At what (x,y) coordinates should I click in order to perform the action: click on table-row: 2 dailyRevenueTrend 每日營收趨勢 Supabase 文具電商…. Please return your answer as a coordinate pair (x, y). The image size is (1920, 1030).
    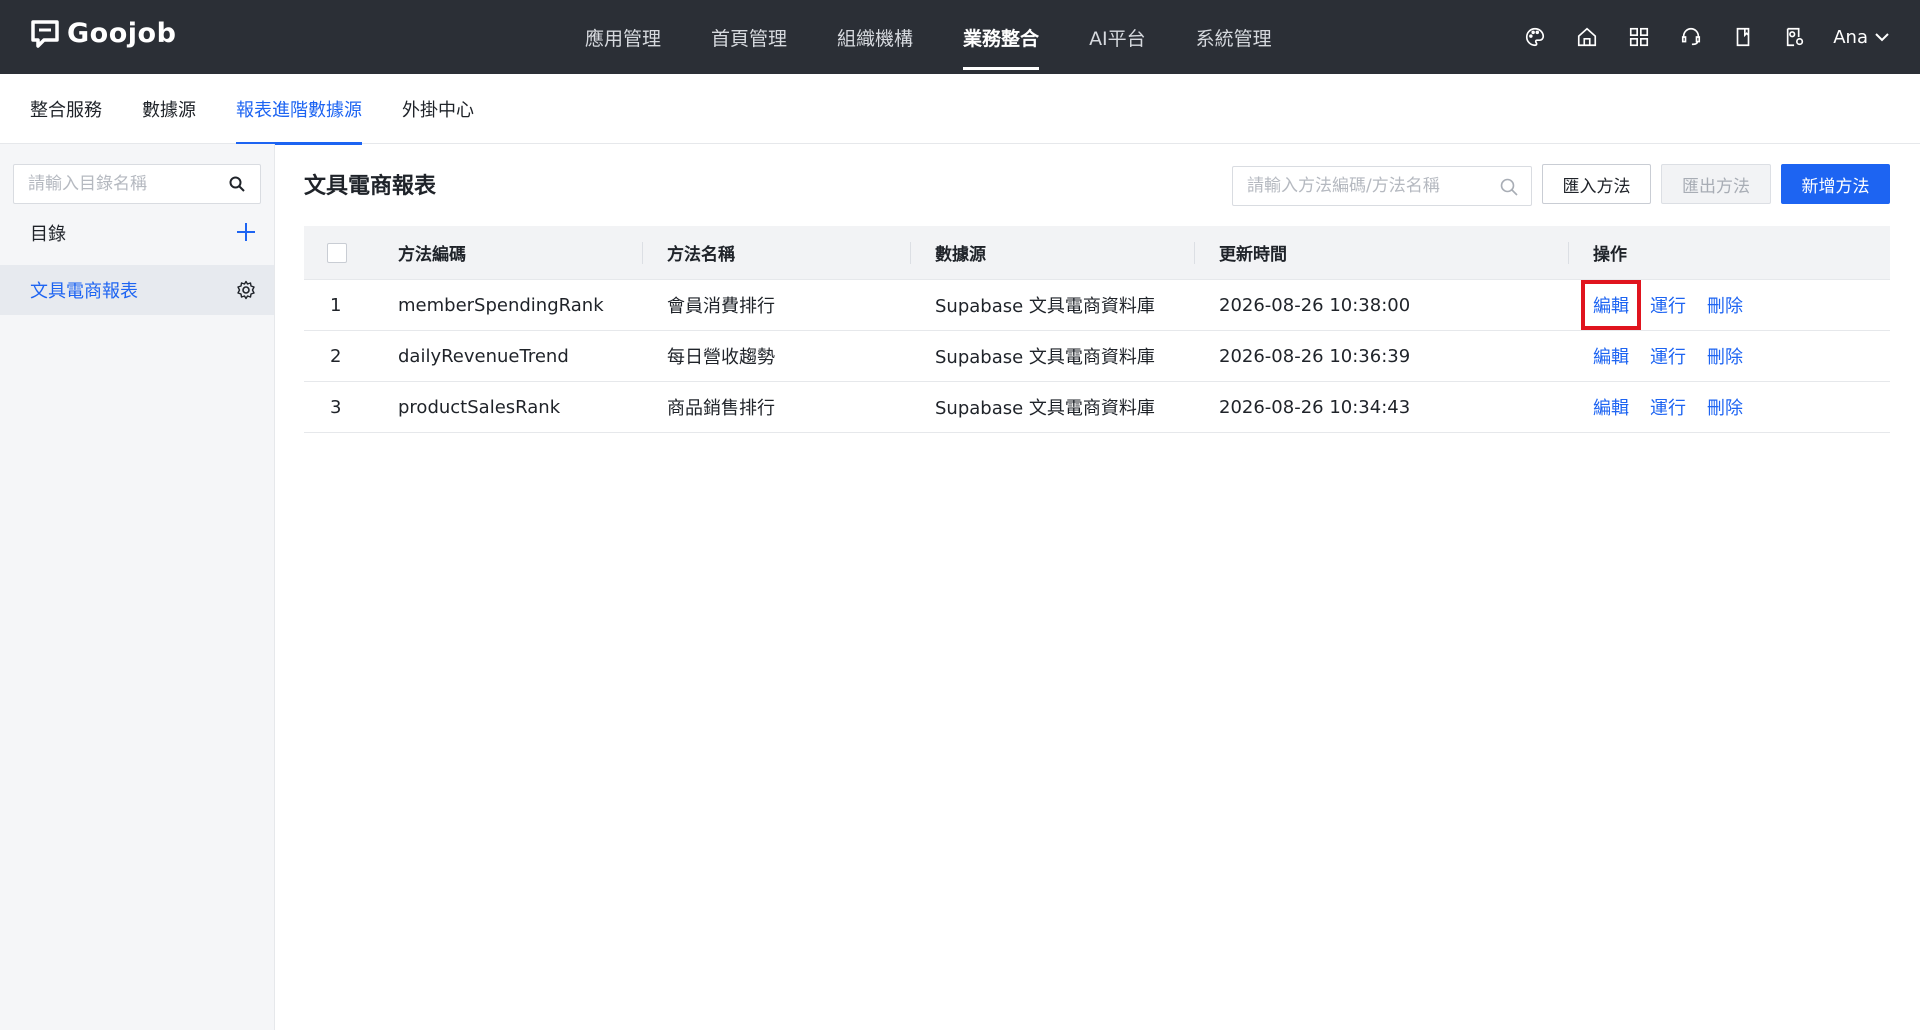
    Looking at the image, I should click on (1097, 356).